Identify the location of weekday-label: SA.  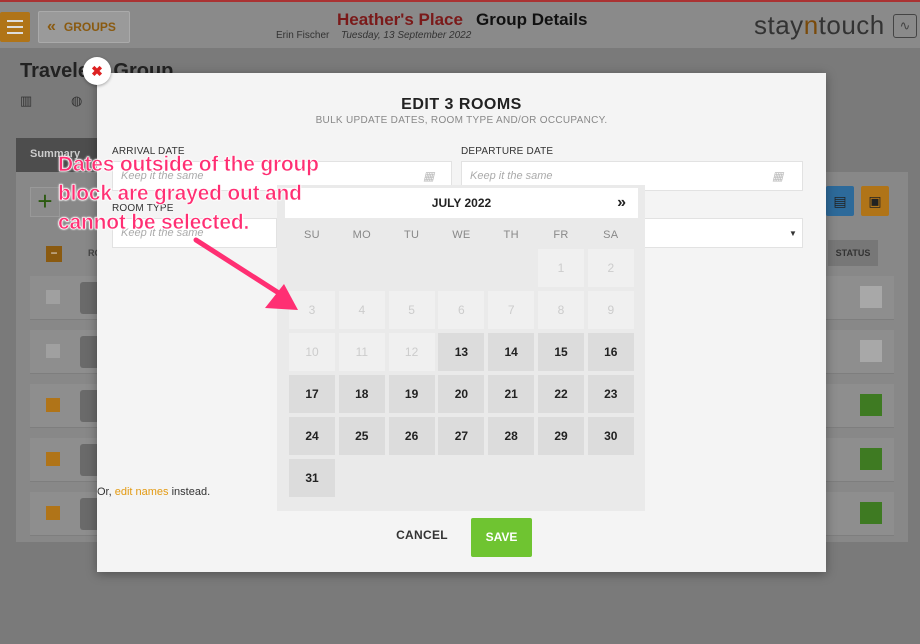
(611, 235).